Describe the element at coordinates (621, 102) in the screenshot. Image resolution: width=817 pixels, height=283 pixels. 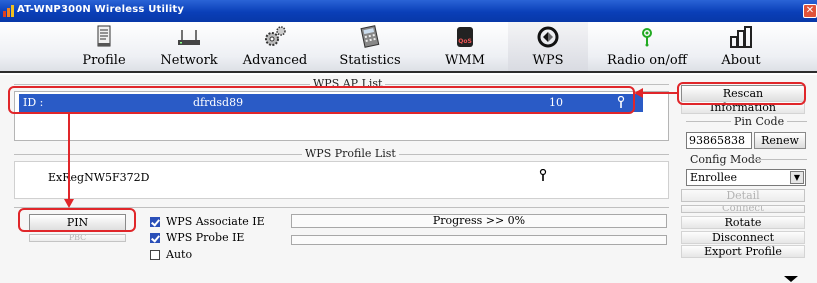
I see `lock-icon` at that location.